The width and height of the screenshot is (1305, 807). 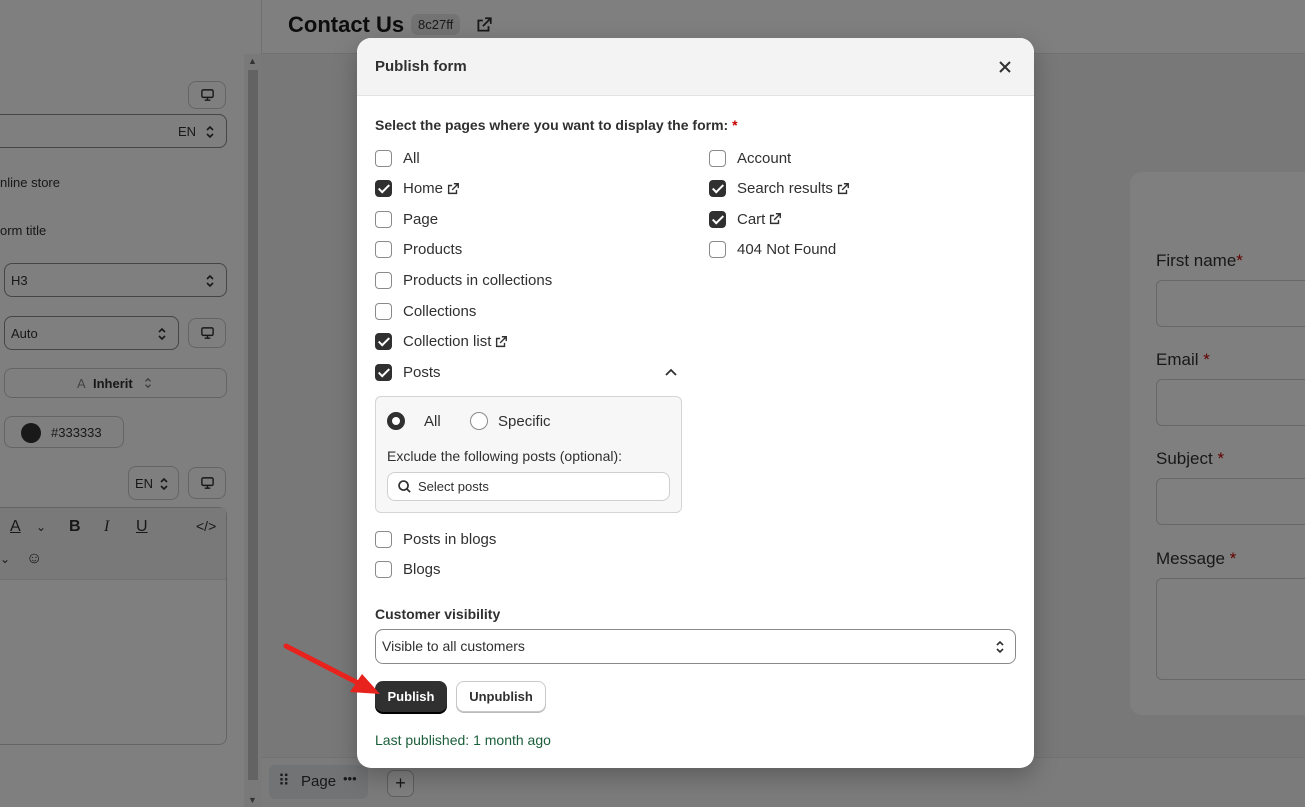 What do you see at coordinates (404, 486) in the screenshot?
I see `search-icon` at bounding box center [404, 486].